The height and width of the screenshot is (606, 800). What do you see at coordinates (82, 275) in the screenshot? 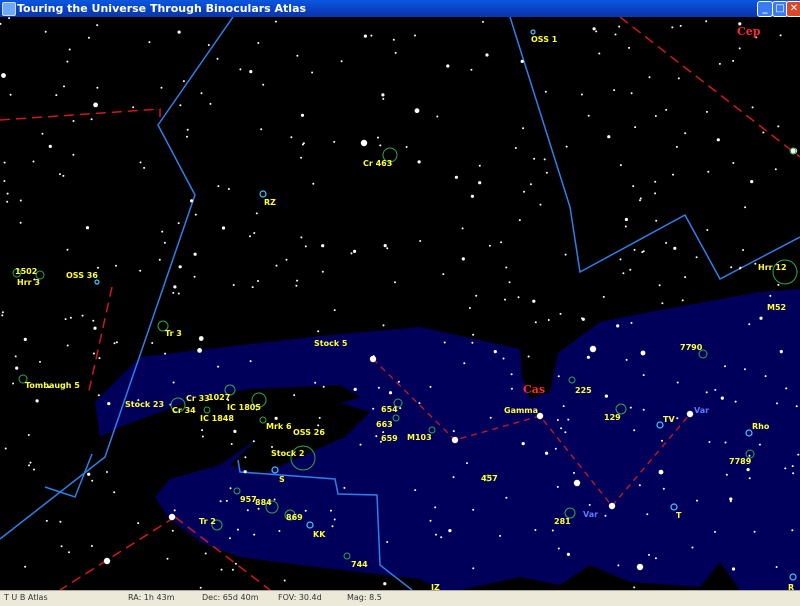
I see `label-oss-36: OSS 36` at bounding box center [82, 275].